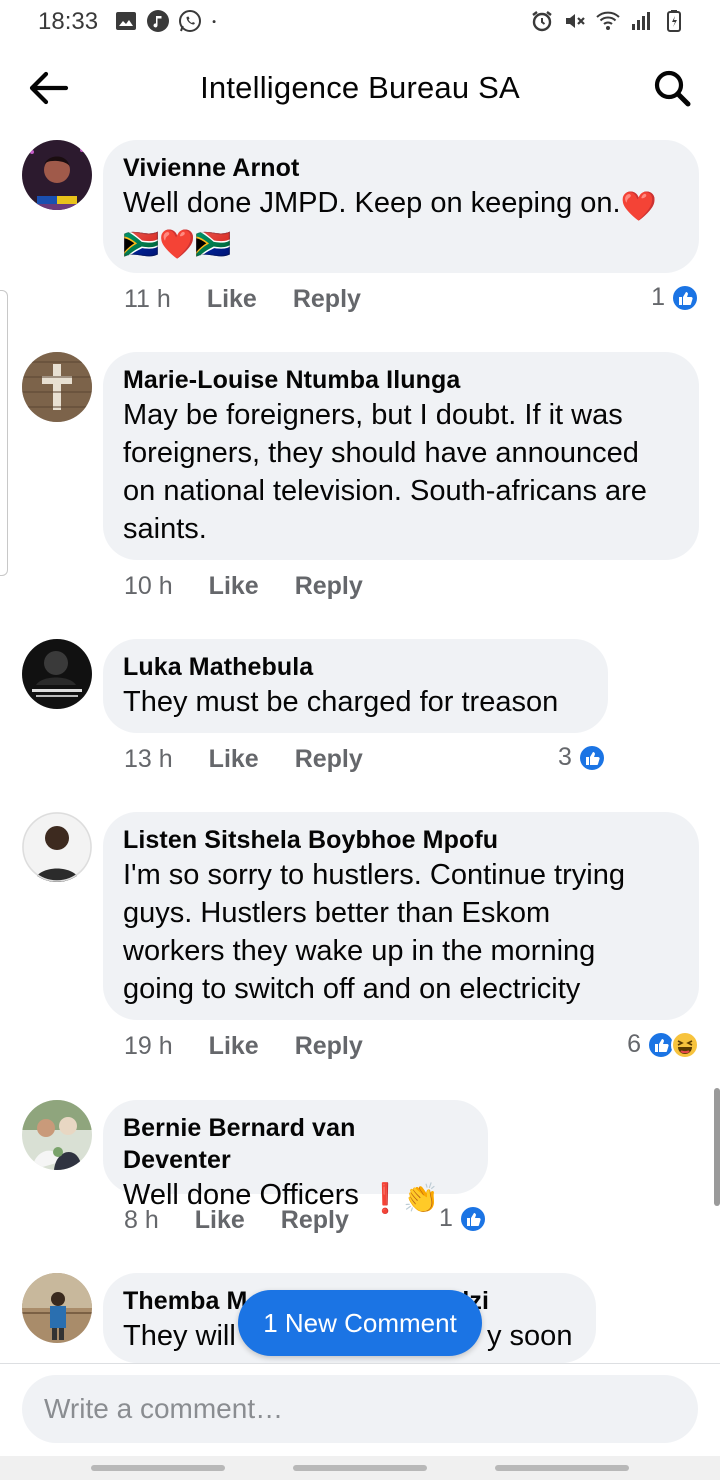 Image resolution: width=720 pixels, height=1480 pixels. Describe the element at coordinates (158, 1468) in the screenshot. I see `nav-recents-button` at that location.